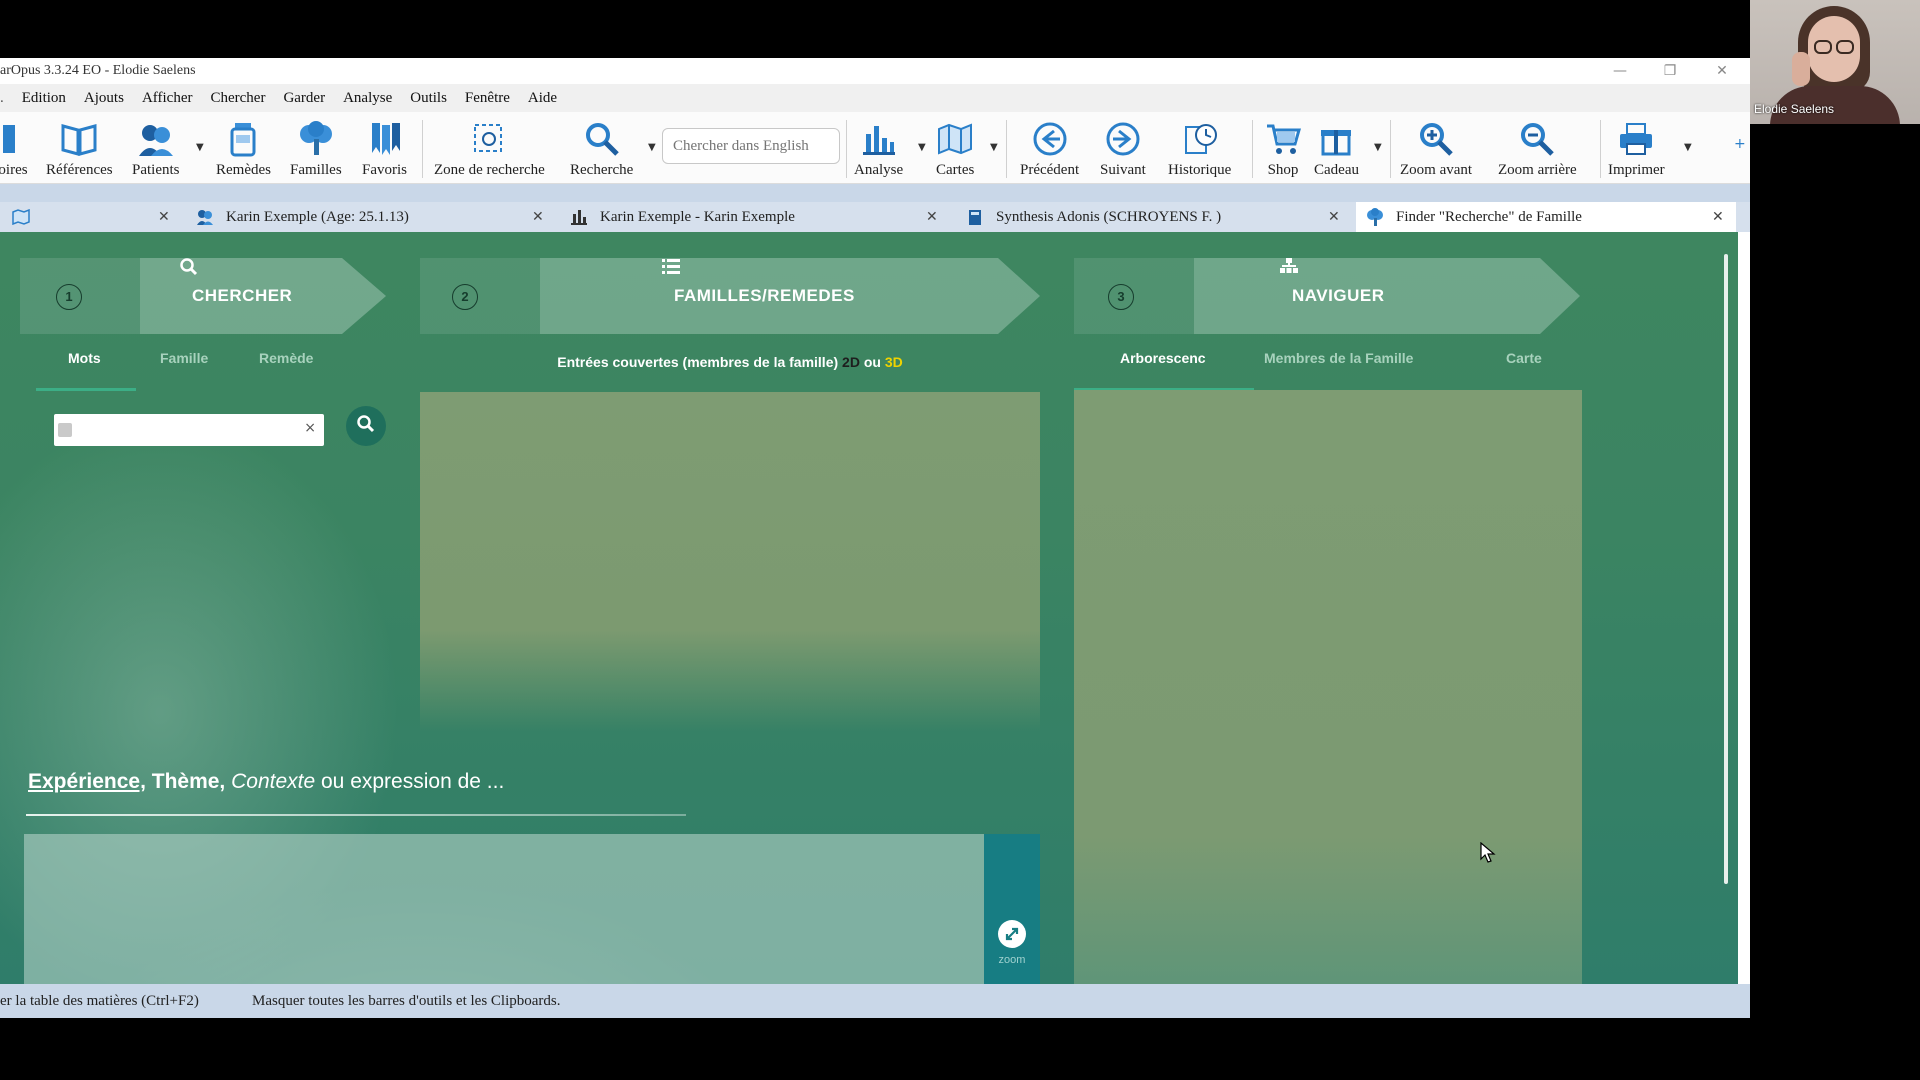 The width and height of the screenshot is (1920, 1080). I want to click on analyse-dropdown-caret: ▼, so click(922, 147).